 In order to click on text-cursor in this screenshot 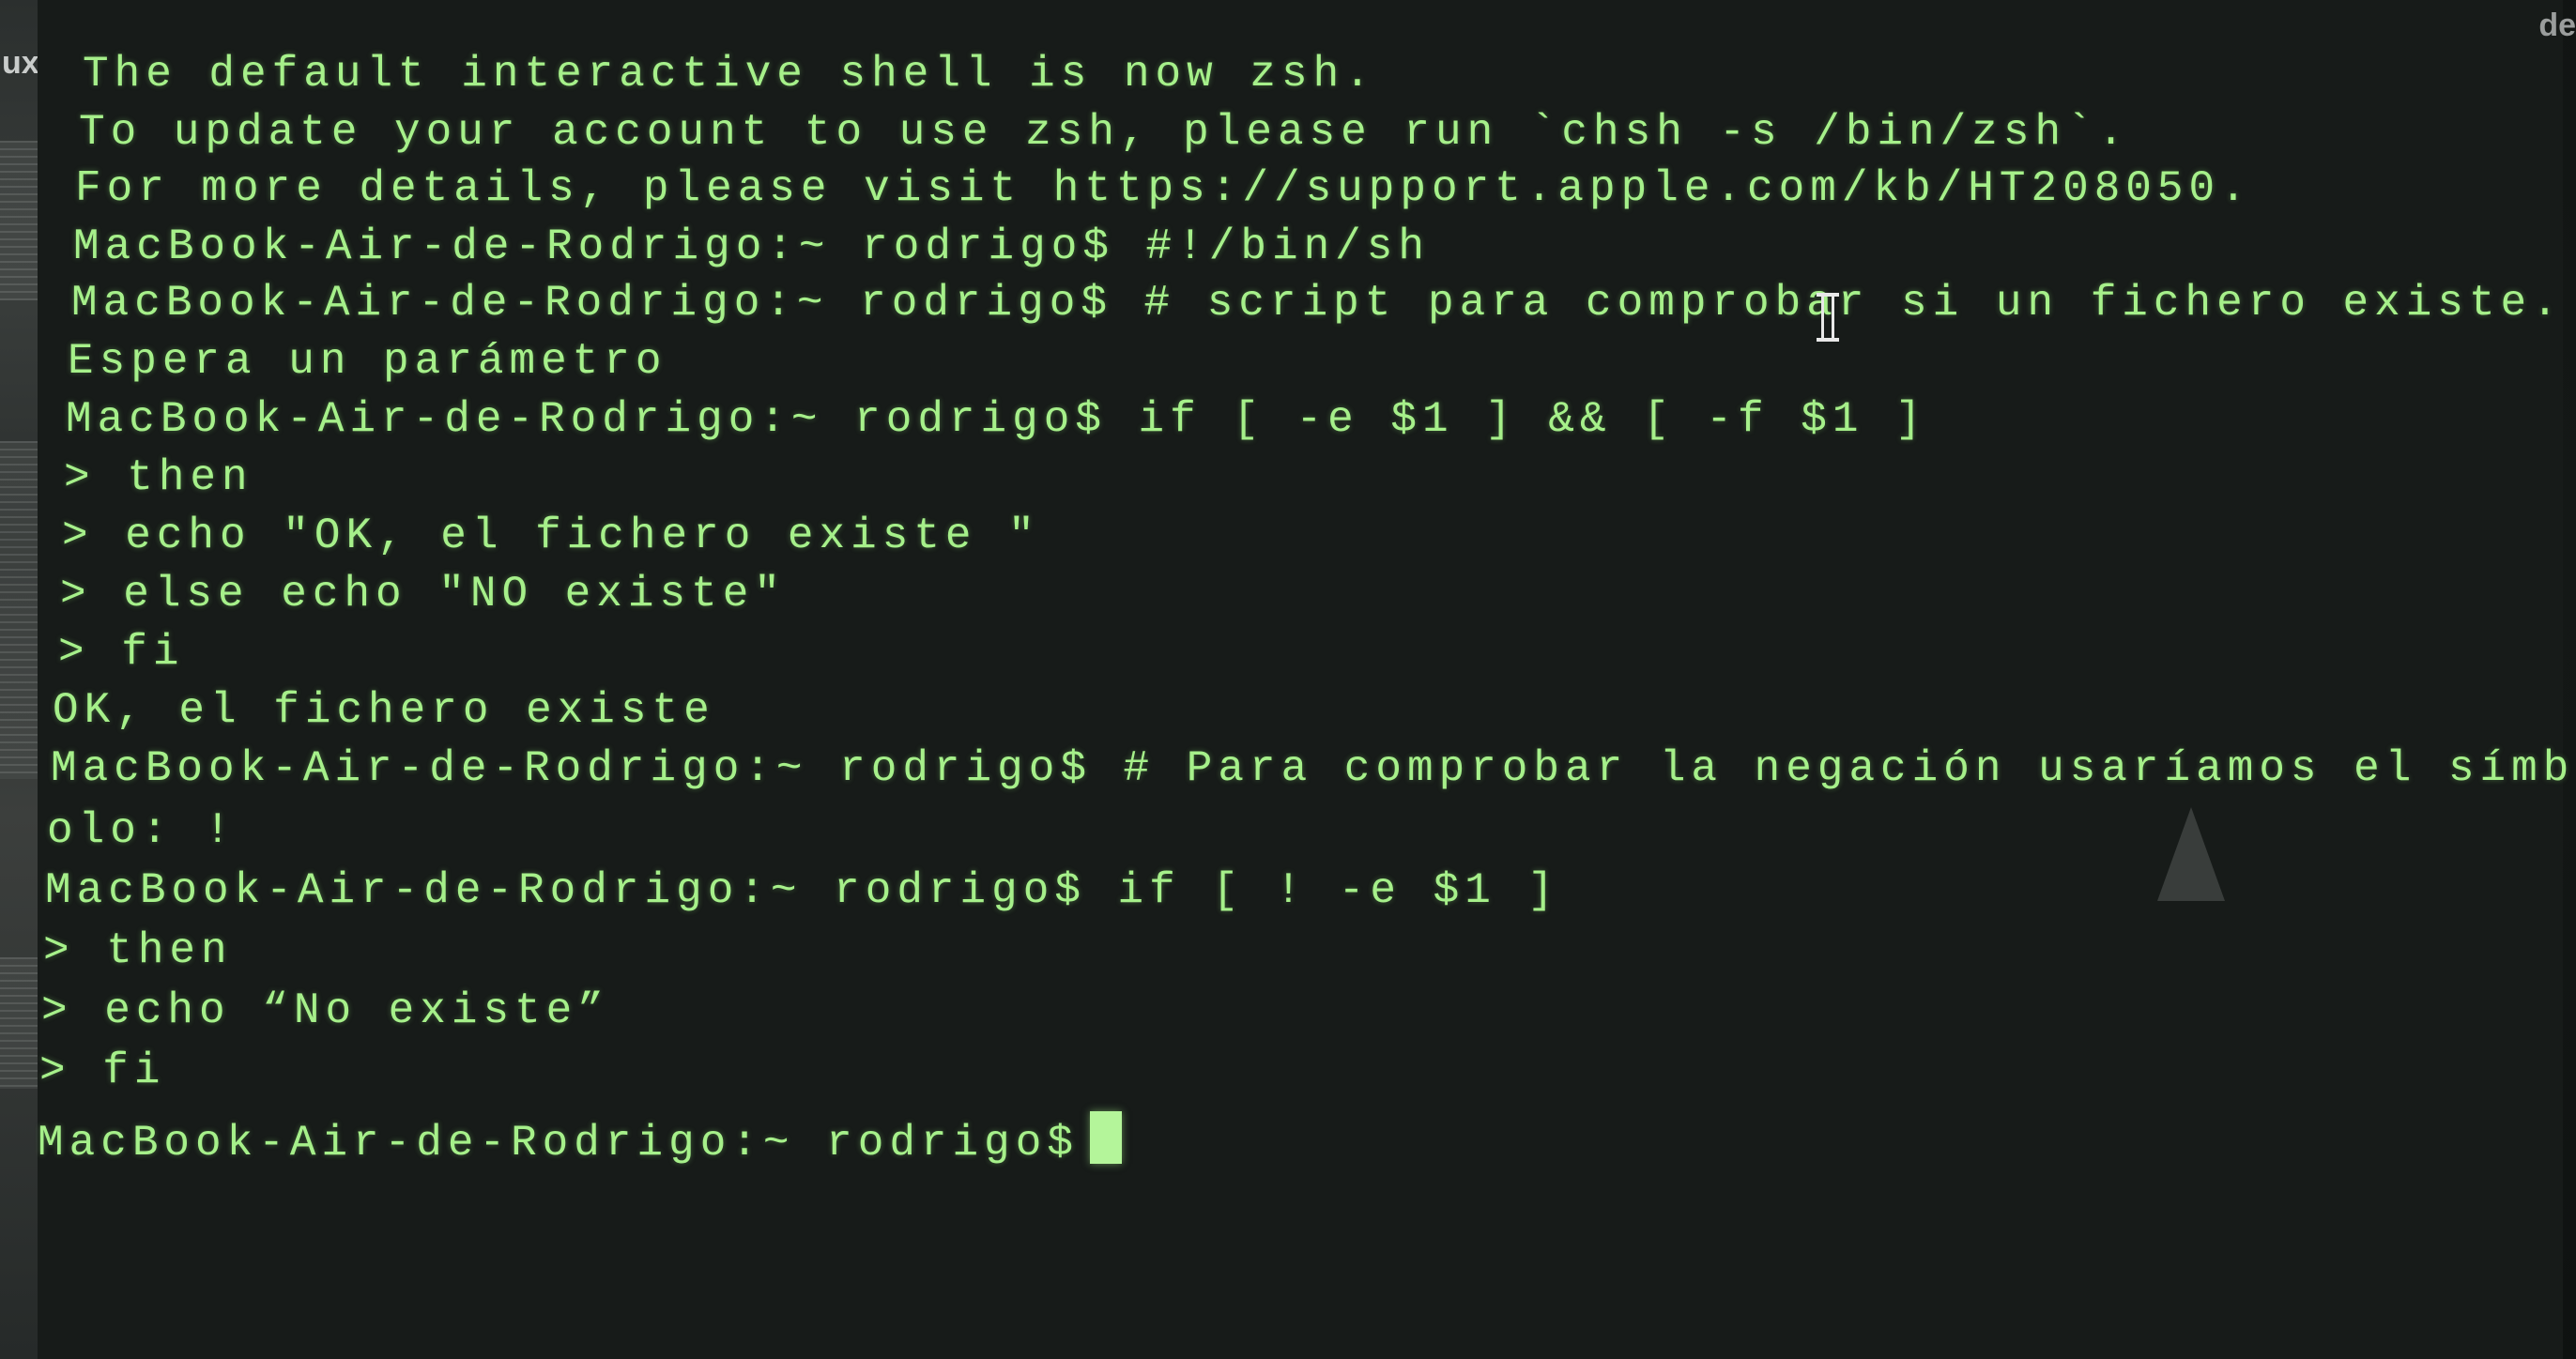, I will do `click(1105, 1137)`.